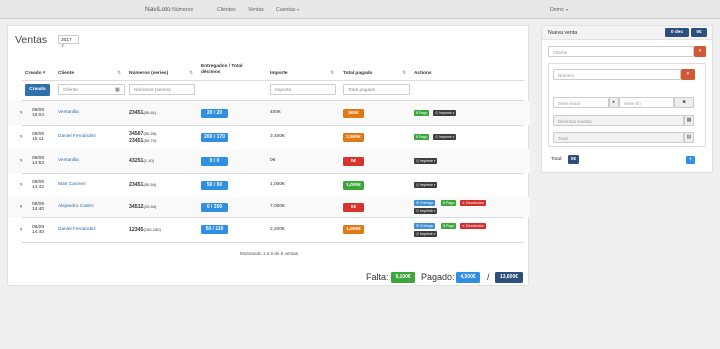 The image size is (720, 349). Describe the element at coordinates (559, 10) in the screenshot. I see `user-menu: Demo` at that location.